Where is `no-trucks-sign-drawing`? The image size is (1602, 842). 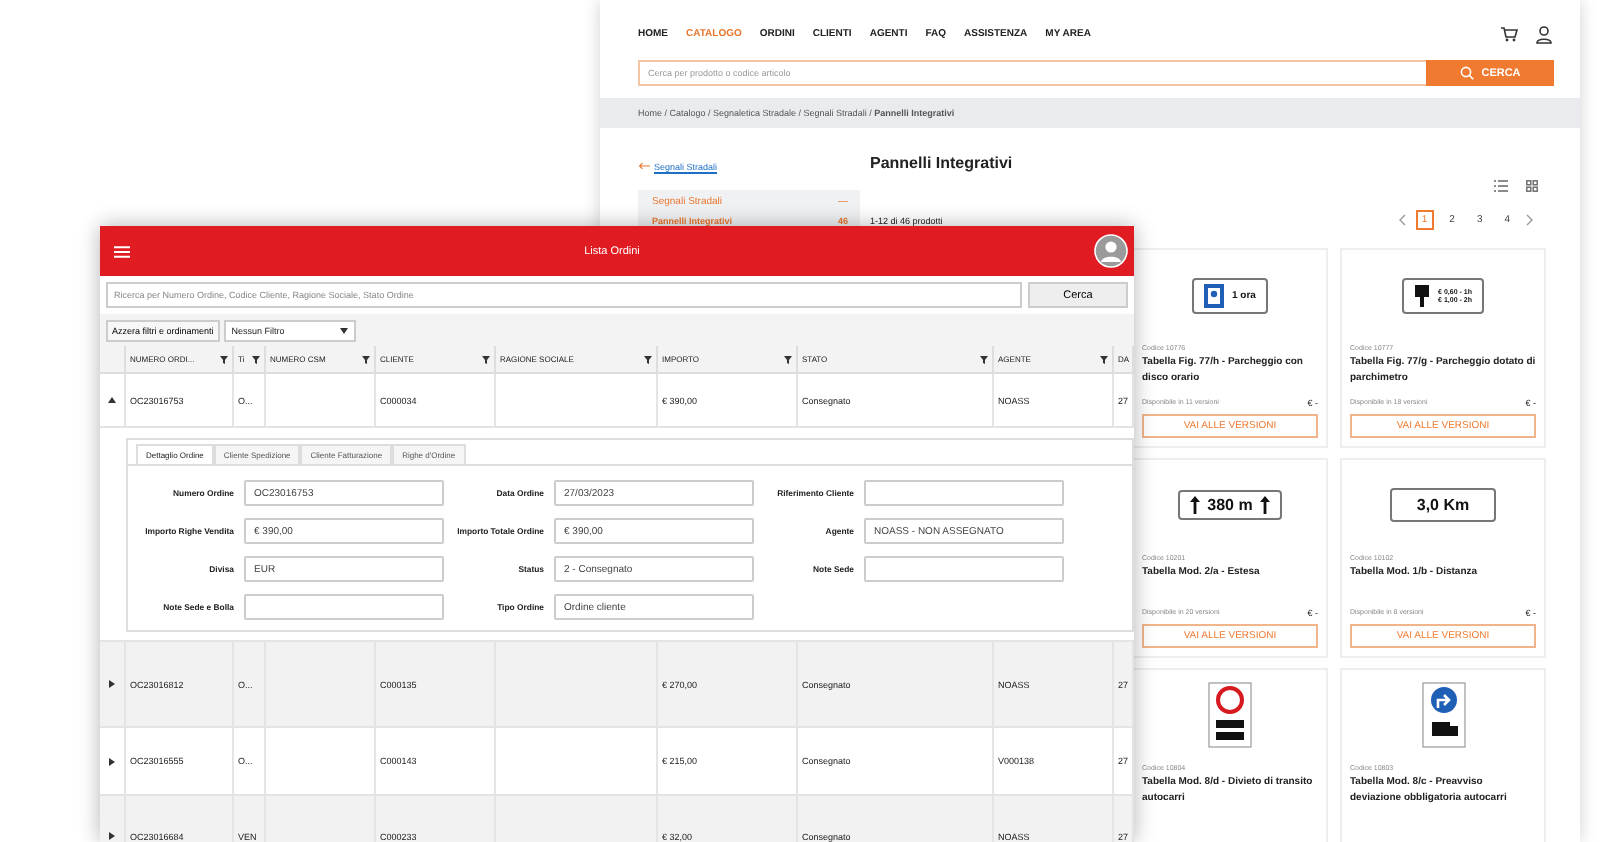
no-trucks-sign-drawing is located at coordinates (1230, 715).